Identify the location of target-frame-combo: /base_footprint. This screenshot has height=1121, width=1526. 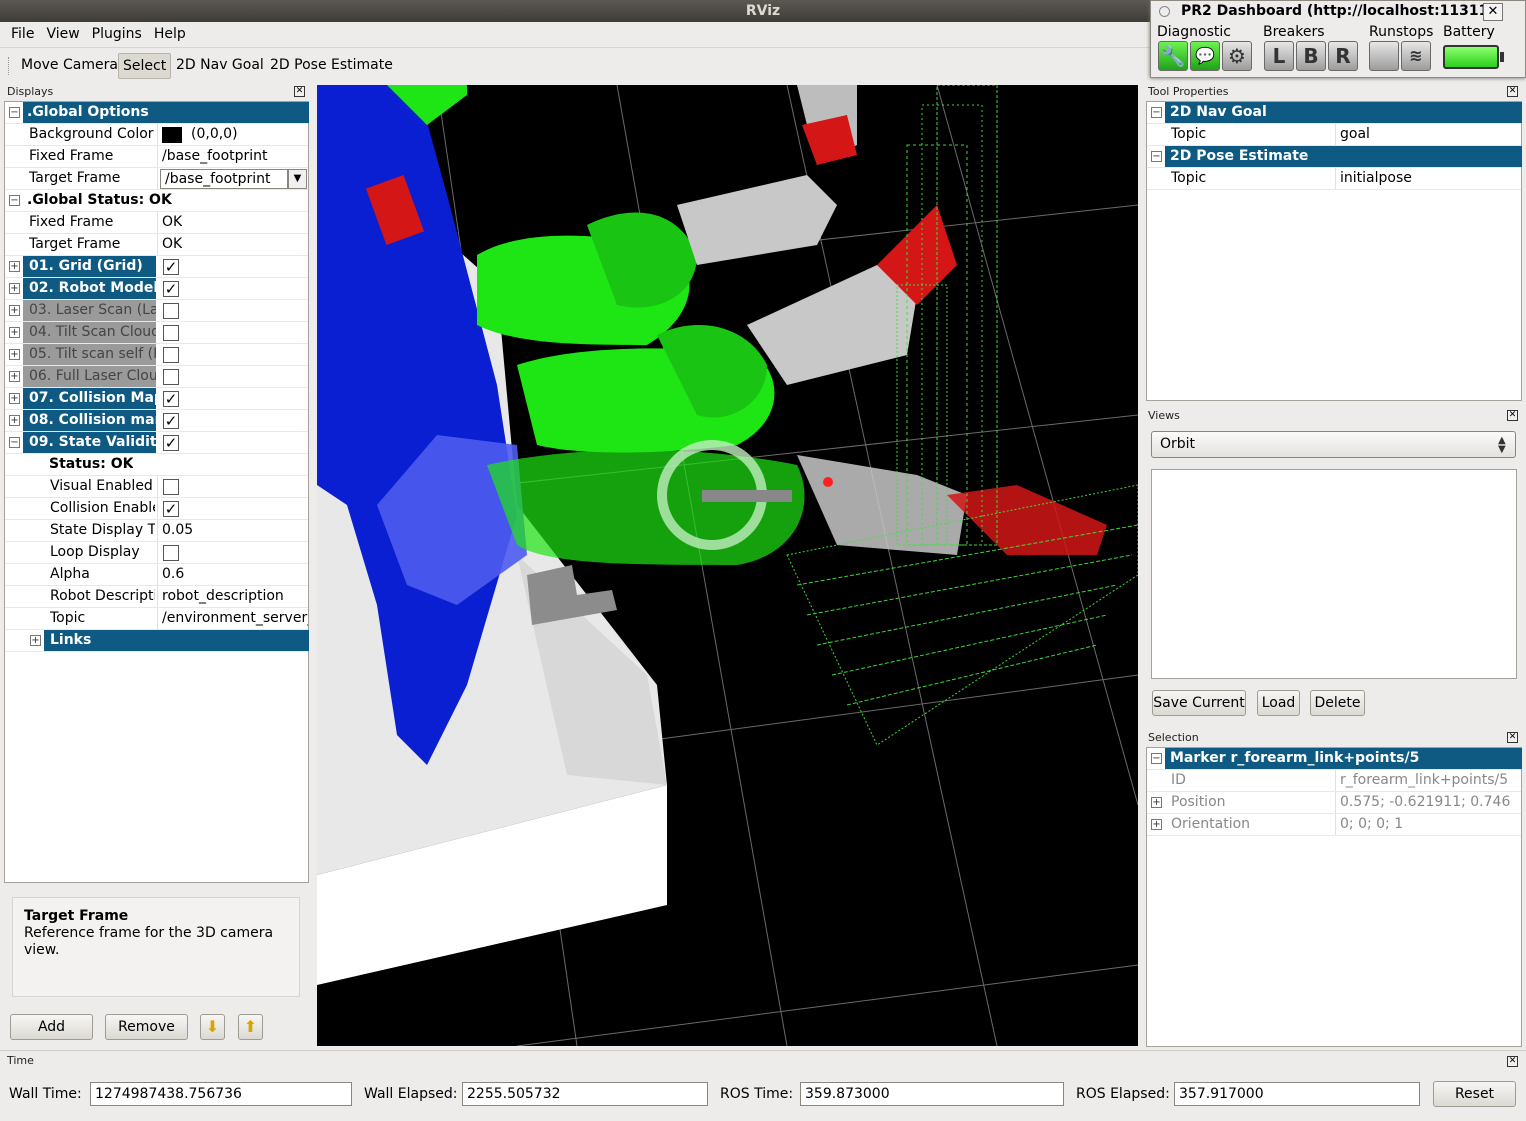
(224, 179).